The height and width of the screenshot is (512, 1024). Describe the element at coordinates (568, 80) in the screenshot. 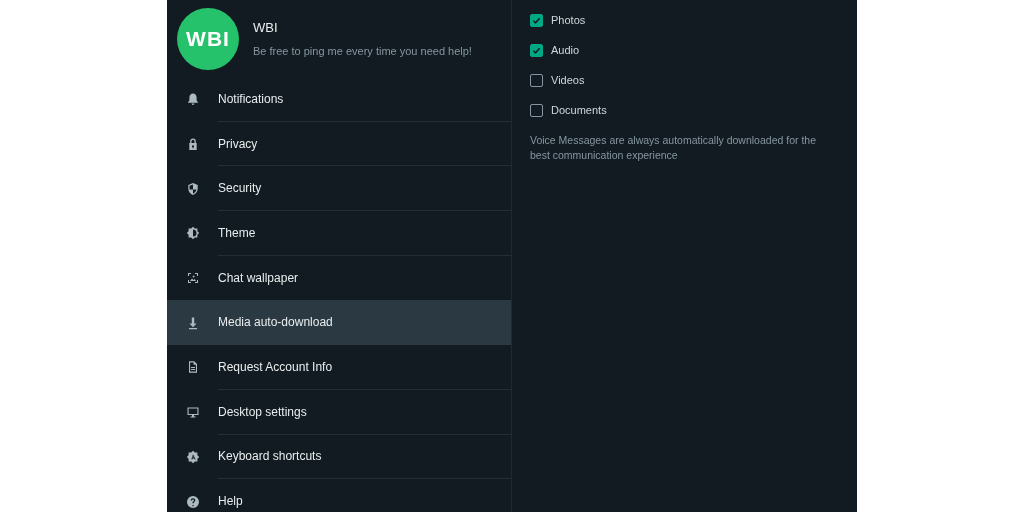

I see `checkbox-label: Videos` at that location.